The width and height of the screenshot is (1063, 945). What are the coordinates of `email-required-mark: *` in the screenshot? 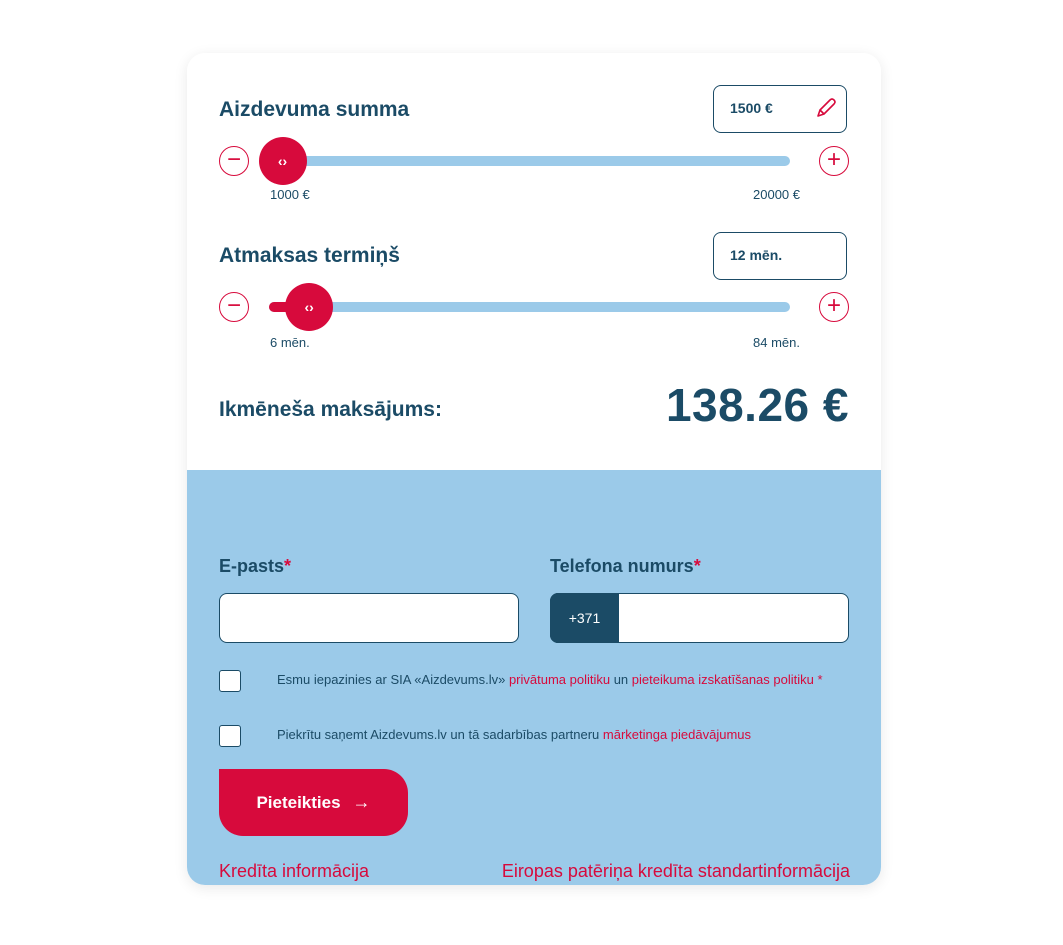 It's located at (288, 566).